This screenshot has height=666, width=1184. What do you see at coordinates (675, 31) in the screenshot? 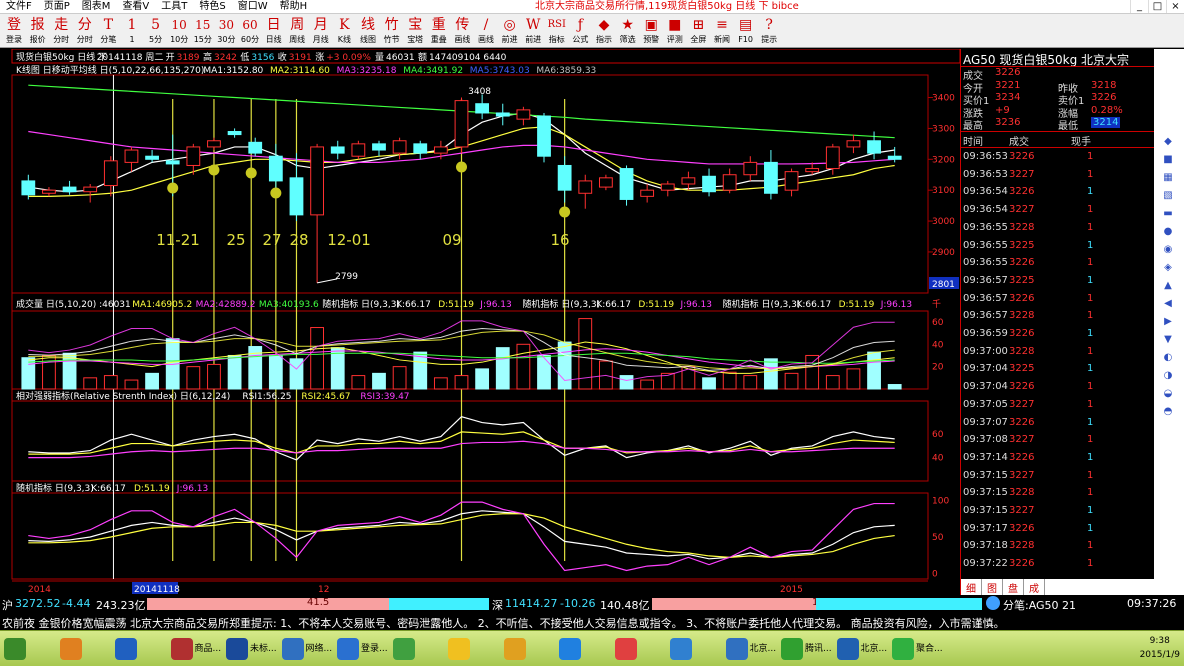
I see `toolbar-button-28: ■ 评测` at bounding box center [675, 31].